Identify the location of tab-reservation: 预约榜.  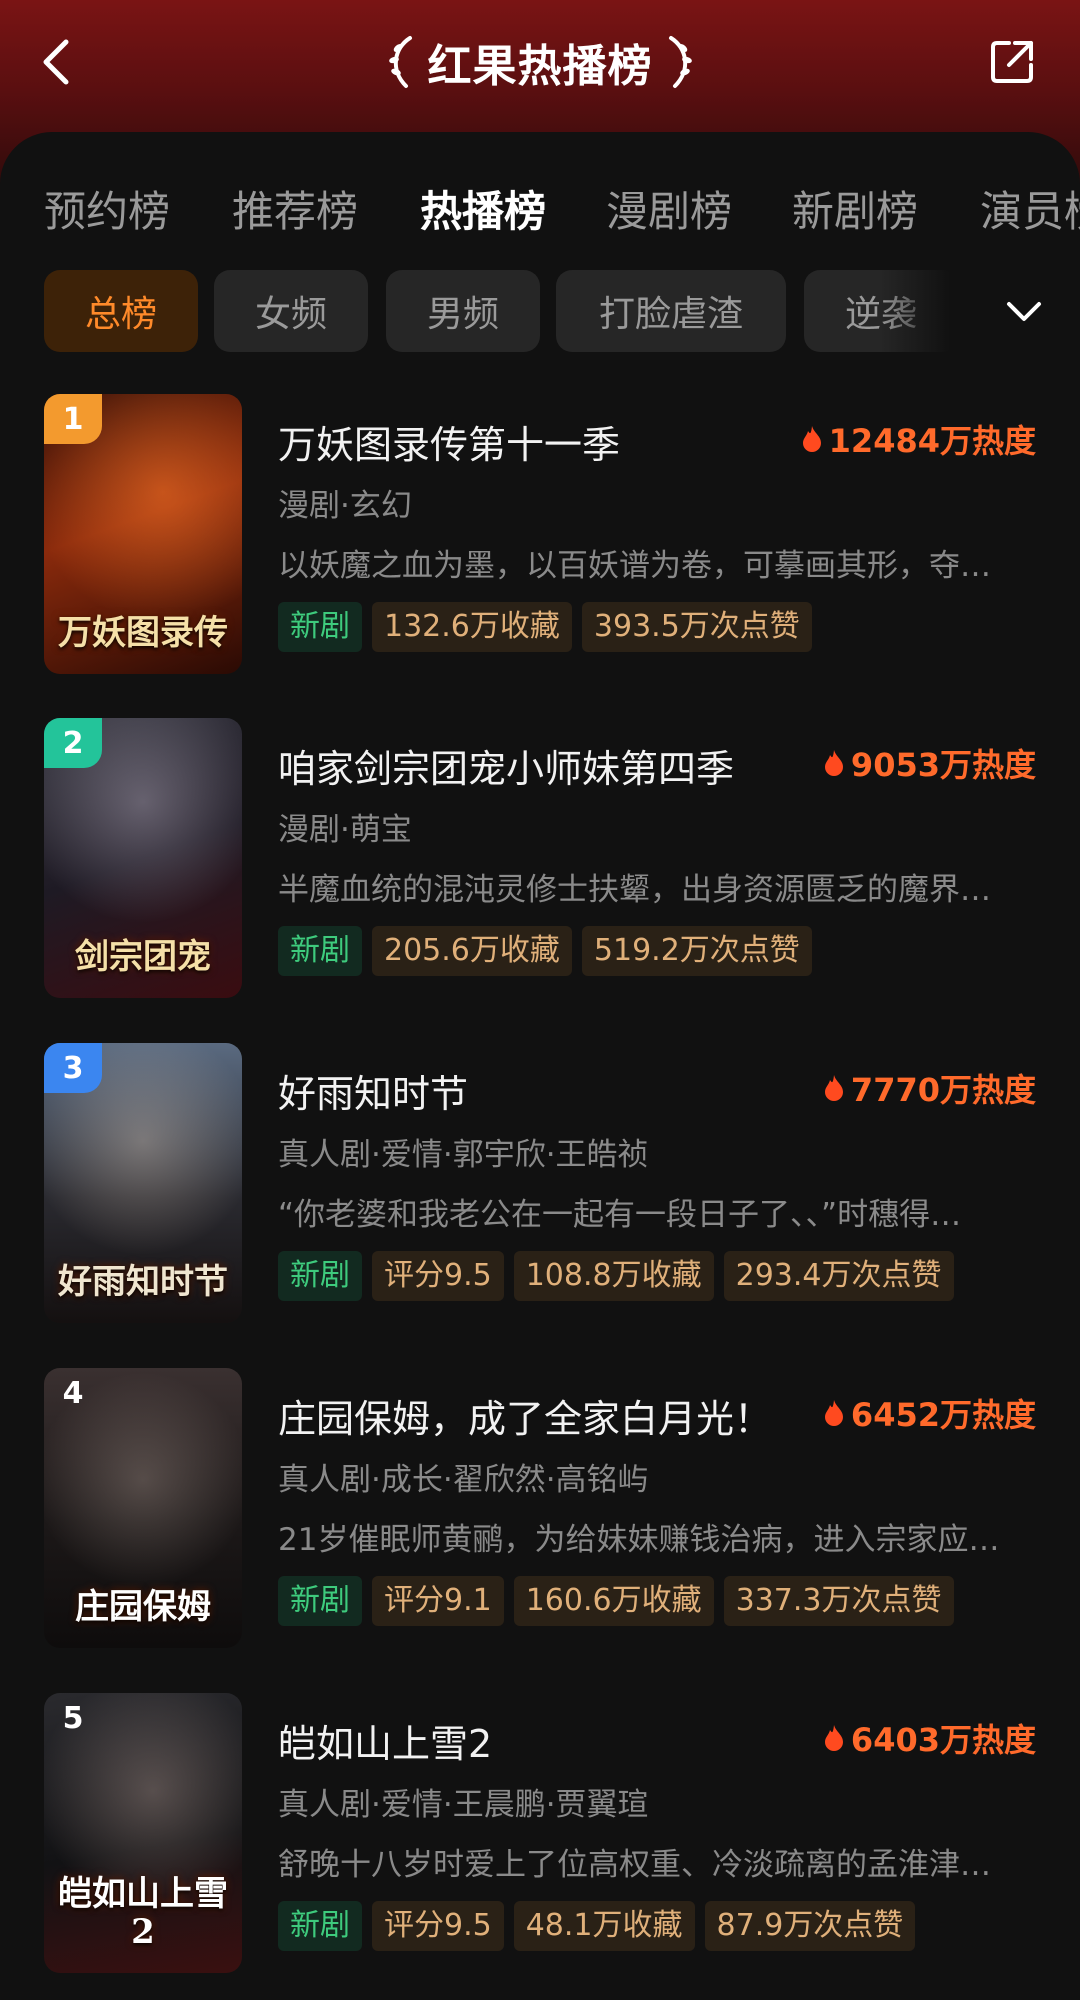
(107, 212).